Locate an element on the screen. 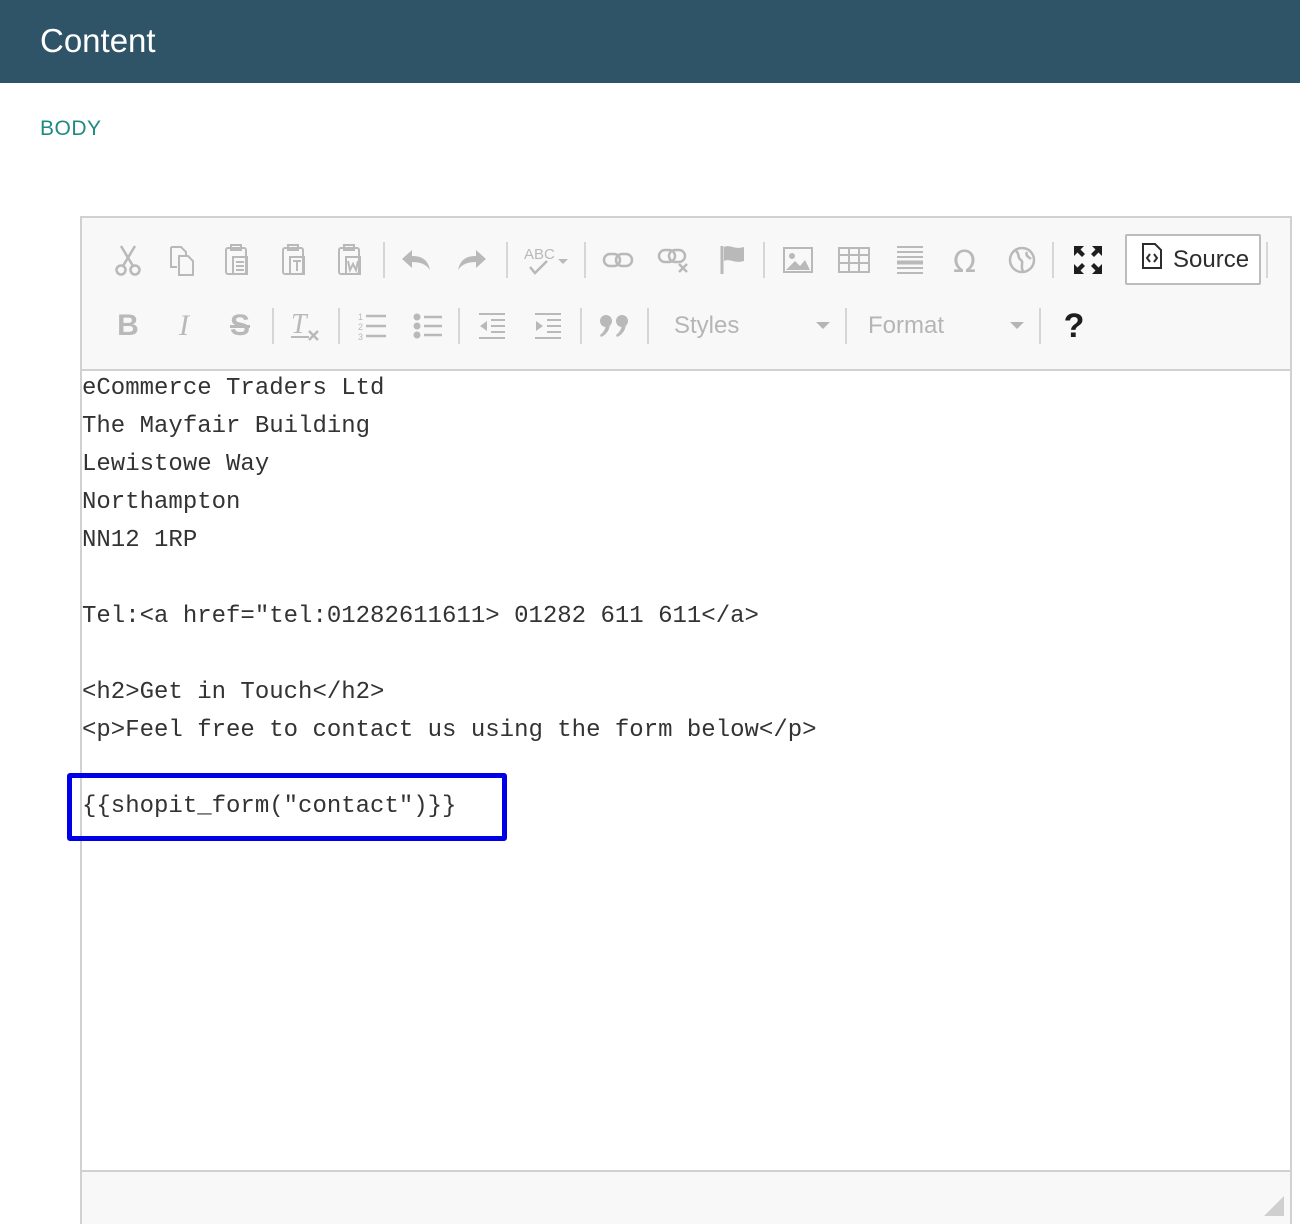 The width and height of the screenshot is (1300, 1228). content-header: Content is located at coordinates (650, 41).